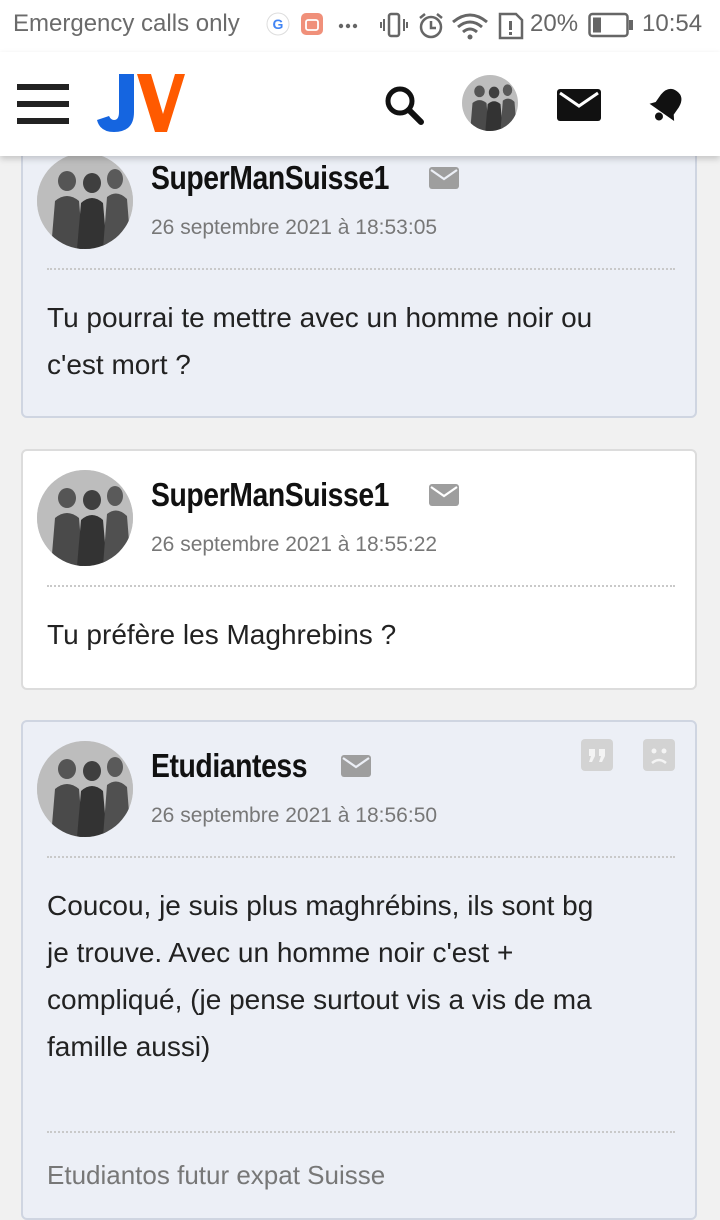  What do you see at coordinates (348, 26) in the screenshot?
I see `more-icon` at bounding box center [348, 26].